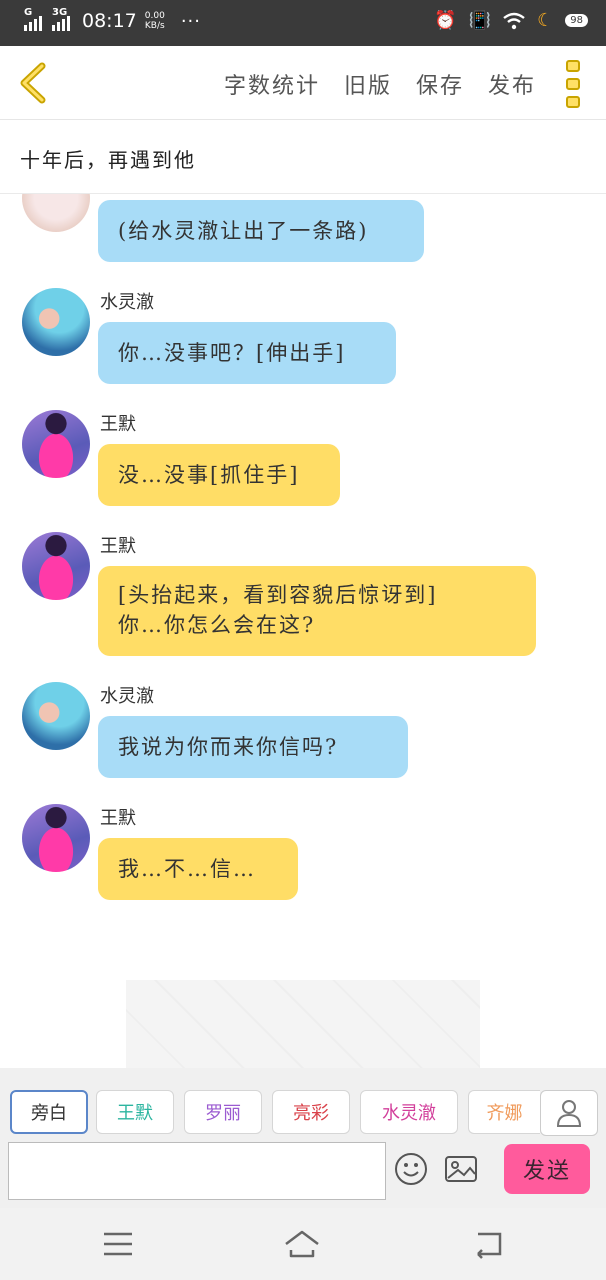  What do you see at coordinates (61, 19) in the screenshot?
I see `signal-3g-icon: 3G` at bounding box center [61, 19].